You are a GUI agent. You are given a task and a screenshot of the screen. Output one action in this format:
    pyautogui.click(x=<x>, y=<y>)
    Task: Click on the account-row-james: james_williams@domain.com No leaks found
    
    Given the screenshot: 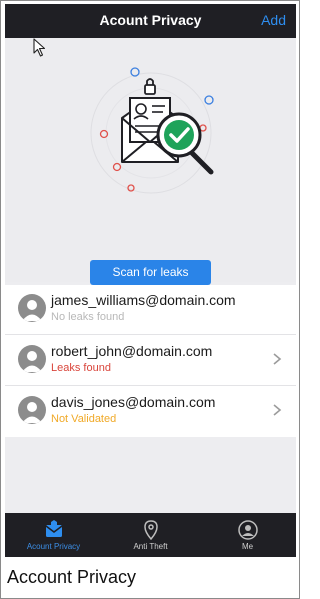 What is the action you would take?
    pyautogui.click(x=150, y=310)
    